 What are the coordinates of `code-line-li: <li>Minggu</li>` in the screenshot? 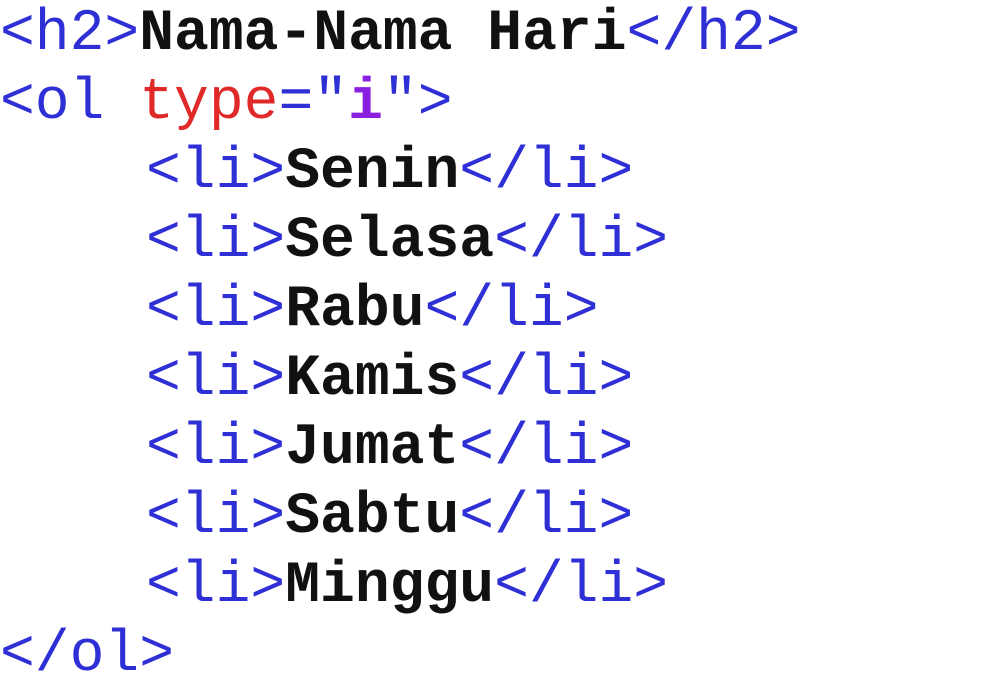 It's located at (500, 586).